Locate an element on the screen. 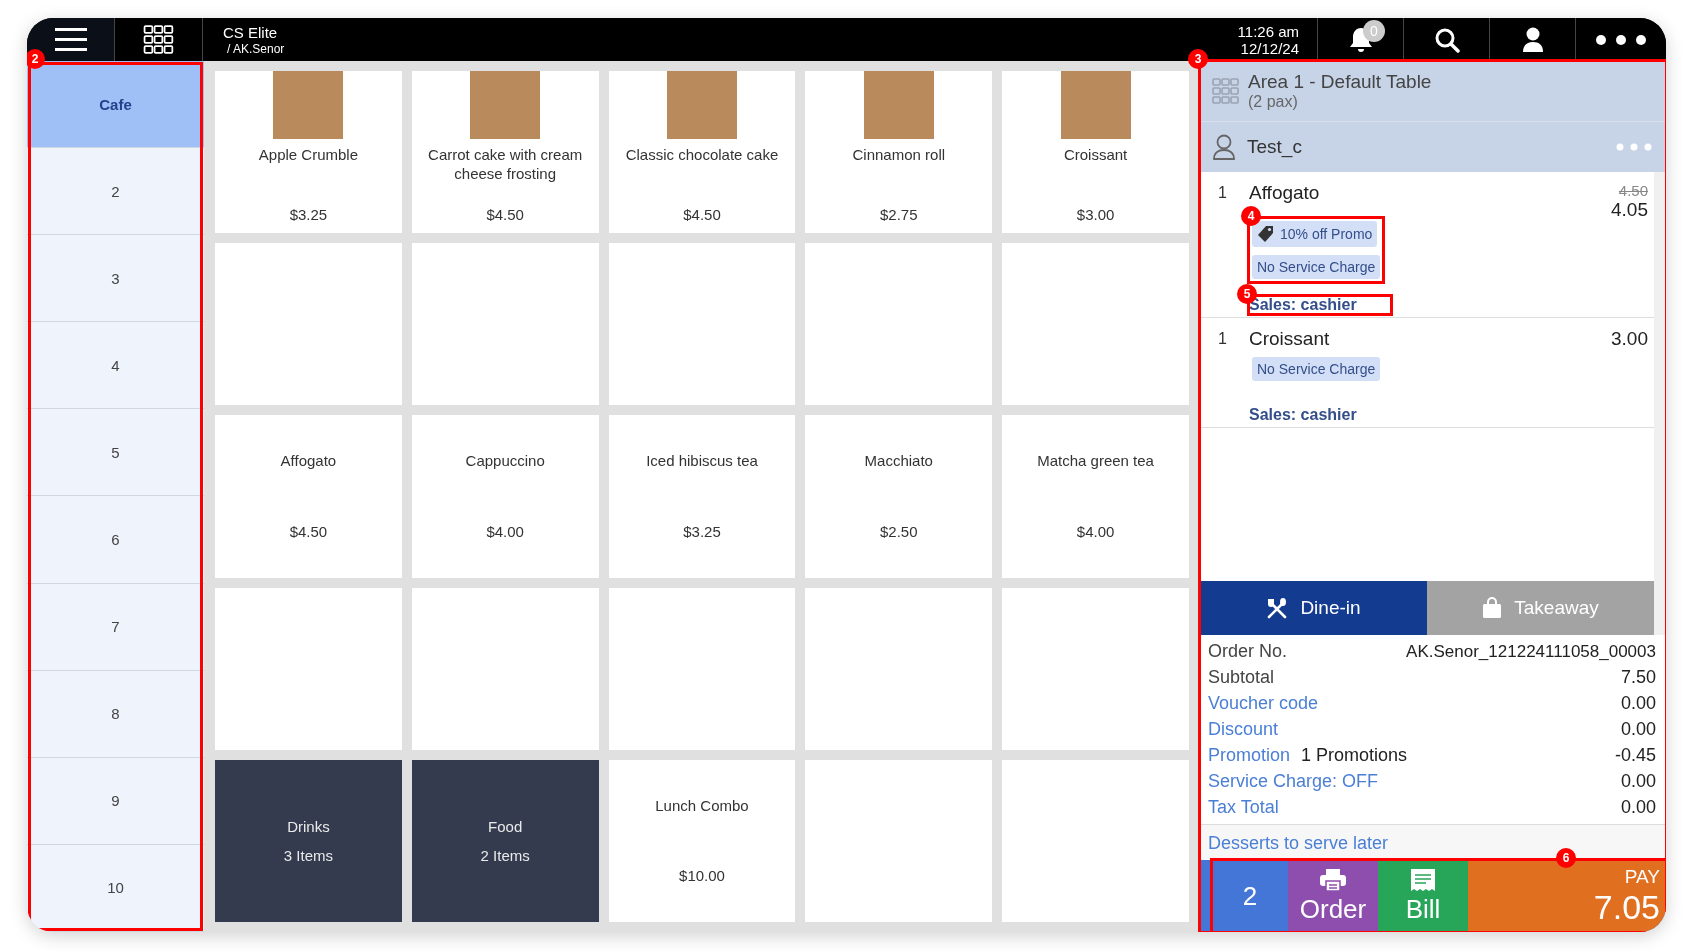 This screenshot has width=1687, height=952. product-tile: Apple Crumble $3.25 is located at coordinates (308, 152).